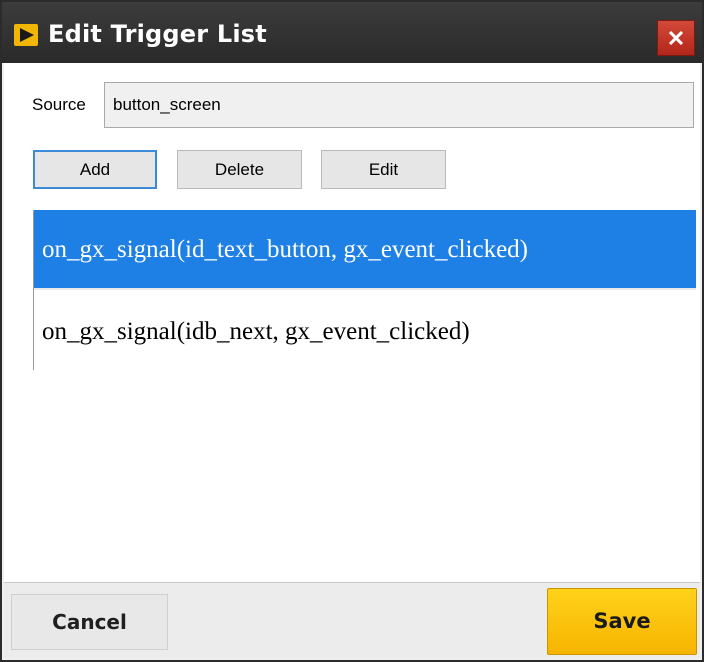 The height and width of the screenshot is (662, 704). I want to click on source-label: Source, so click(59, 104).